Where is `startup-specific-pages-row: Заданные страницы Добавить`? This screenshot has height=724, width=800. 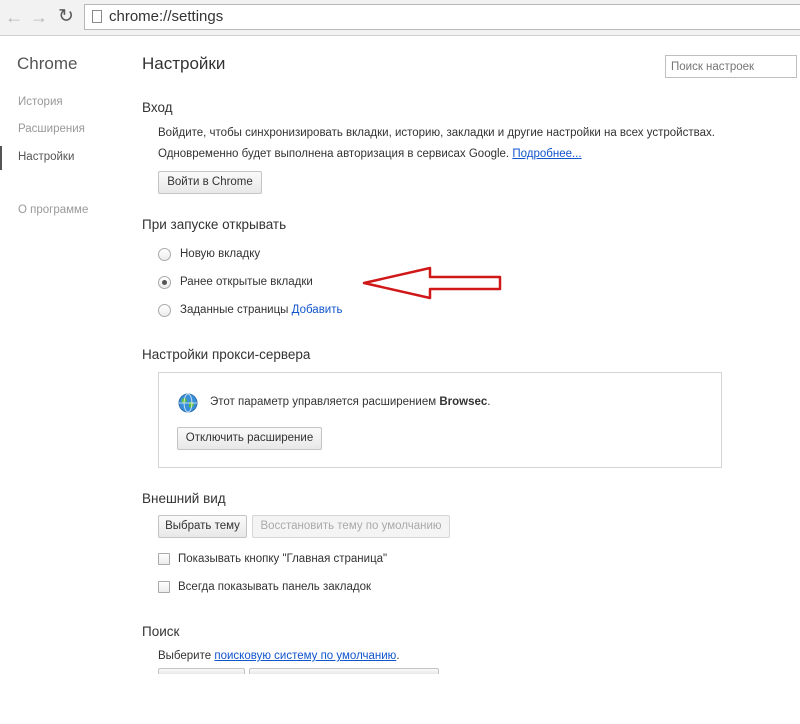 startup-specific-pages-row: Заданные страницы Добавить is located at coordinates (261, 310).